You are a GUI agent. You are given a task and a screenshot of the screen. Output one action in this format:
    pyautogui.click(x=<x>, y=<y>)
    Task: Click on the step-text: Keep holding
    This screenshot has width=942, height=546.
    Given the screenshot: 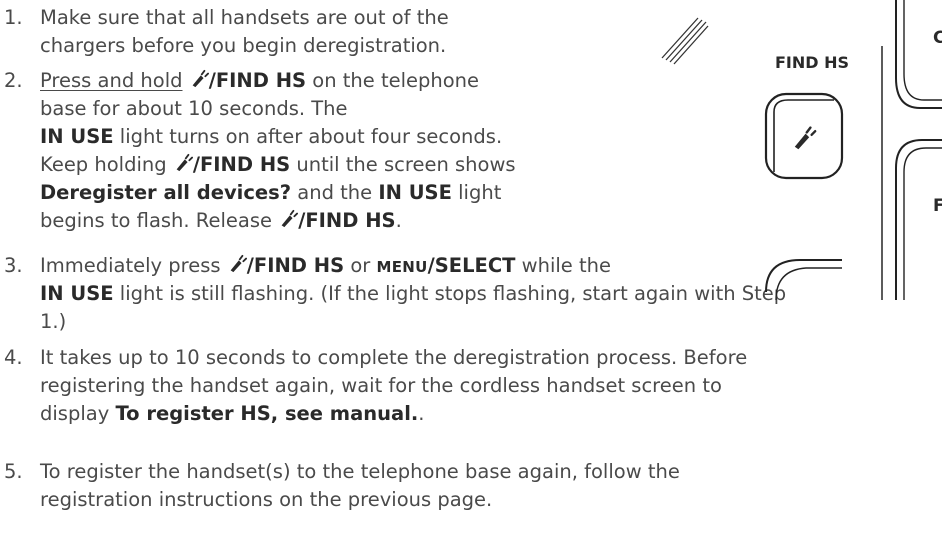 What is the action you would take?
    pyautogui.click(x=106, y=164)
    